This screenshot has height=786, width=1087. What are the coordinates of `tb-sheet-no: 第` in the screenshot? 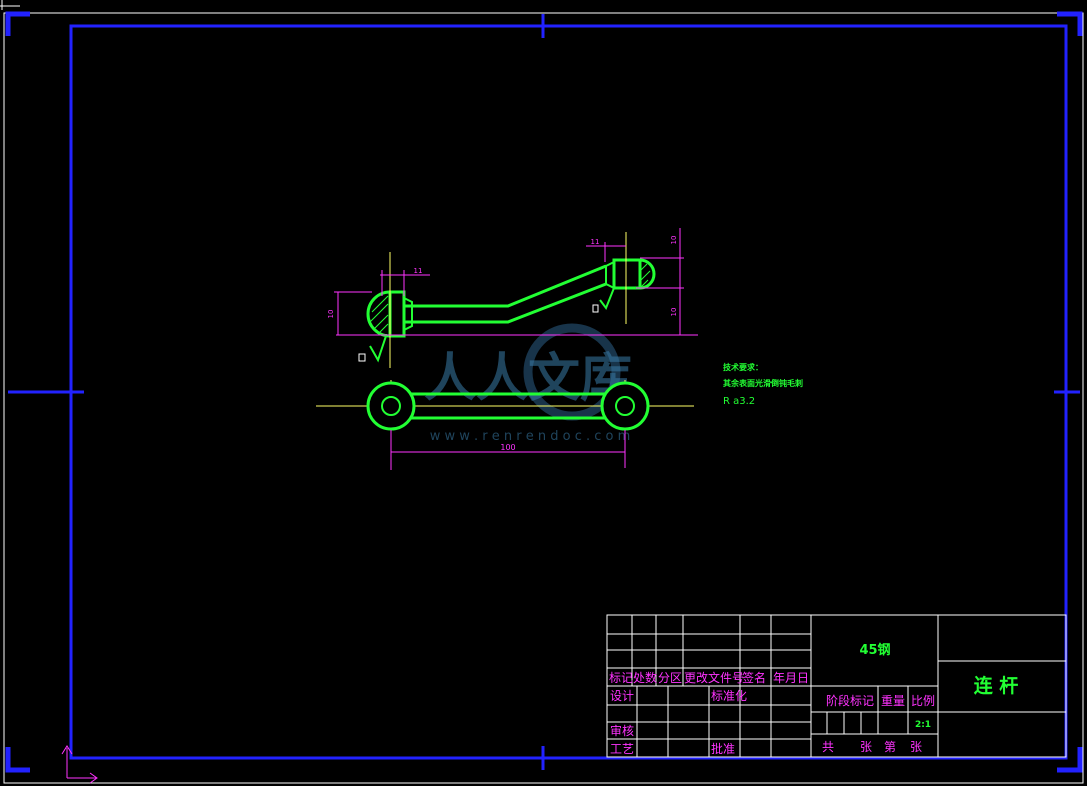 It's located at (890, 747).